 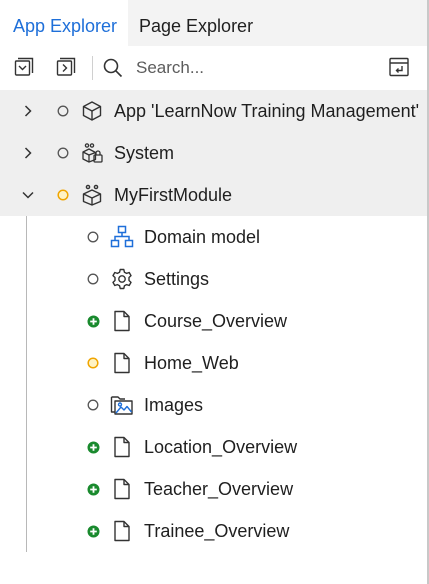 I want to click on tree-item-label: MyFirstModule, so click(x=173, y=195).